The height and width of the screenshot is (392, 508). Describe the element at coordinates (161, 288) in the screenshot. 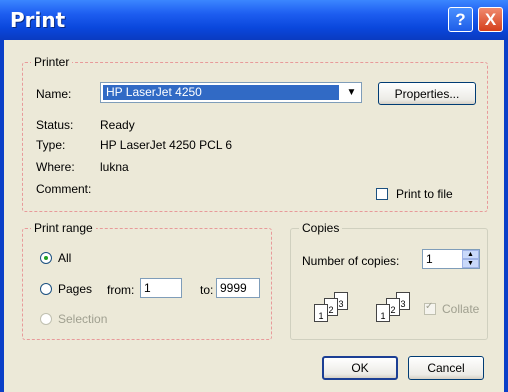

I see `from-input: 1` at that location.